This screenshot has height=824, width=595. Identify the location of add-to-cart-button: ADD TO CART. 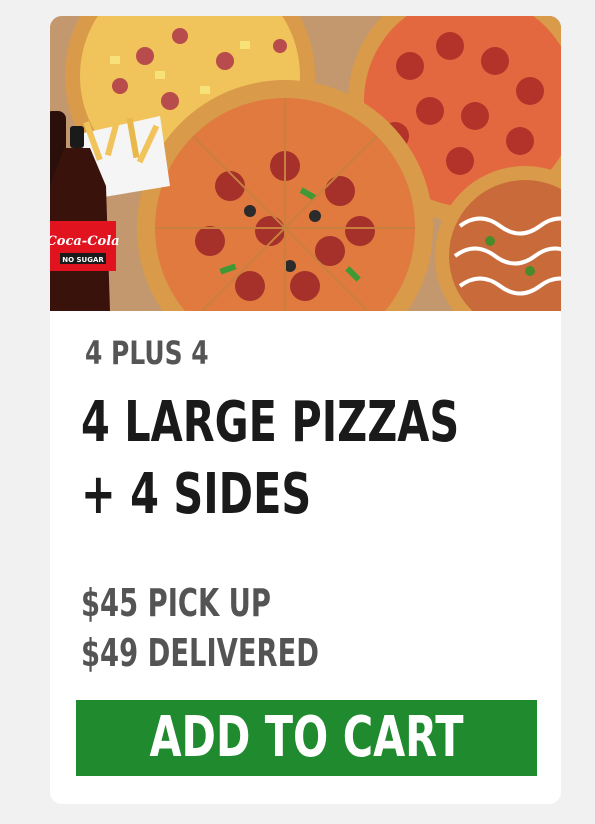
(306, 738).